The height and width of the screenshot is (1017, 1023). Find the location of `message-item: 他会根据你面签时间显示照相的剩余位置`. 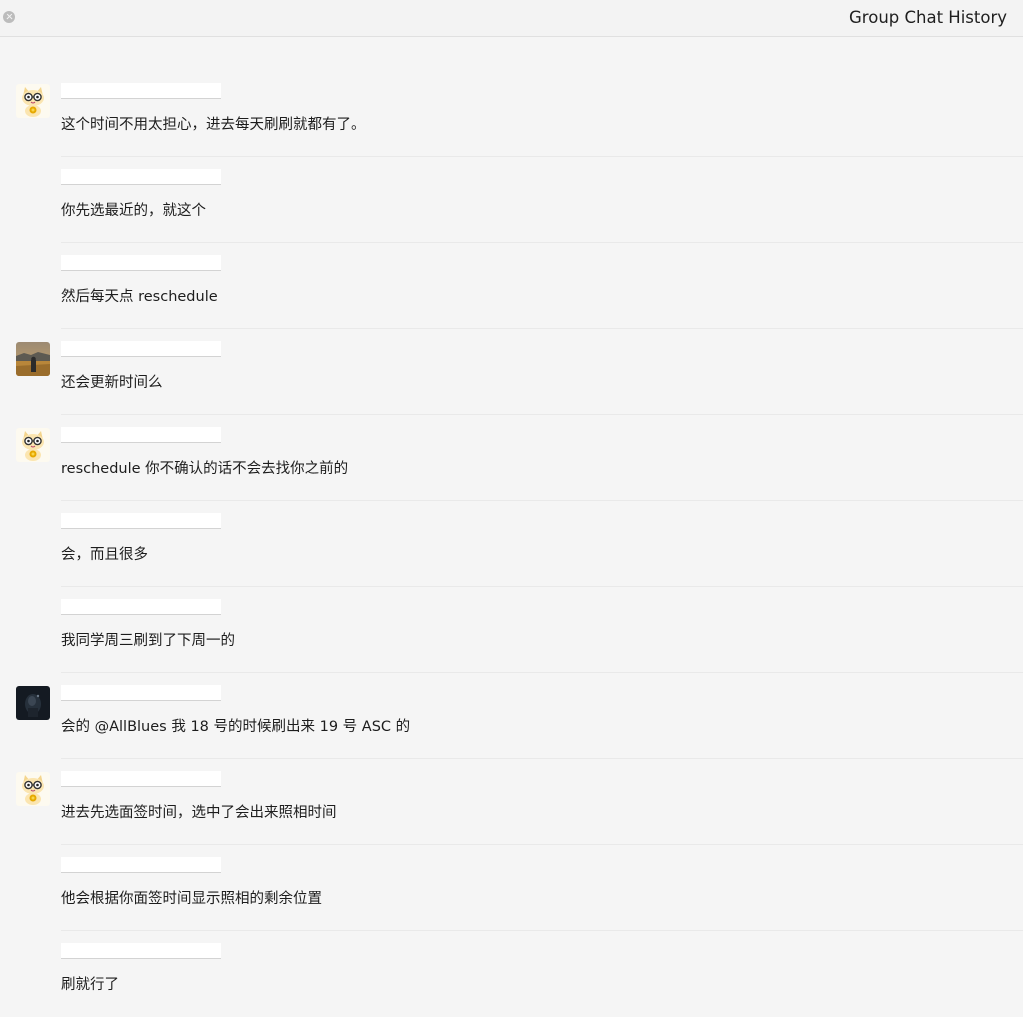

message-item: 他会根据你面签时间显示照相的剩余位置 is located at coordinates (511, 888).